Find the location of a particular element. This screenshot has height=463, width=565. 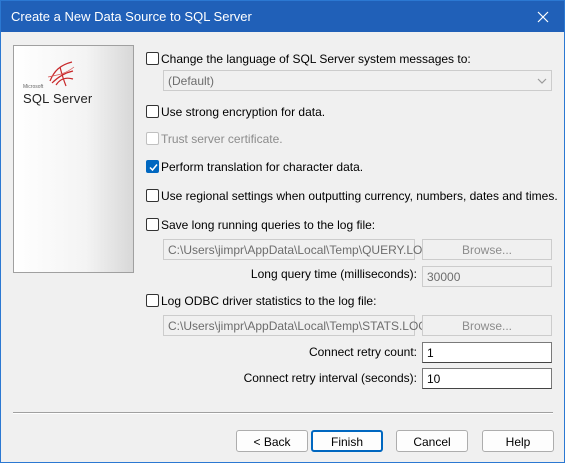

retry-count-label: Connect retry count: is located at coordinates (362, 352).